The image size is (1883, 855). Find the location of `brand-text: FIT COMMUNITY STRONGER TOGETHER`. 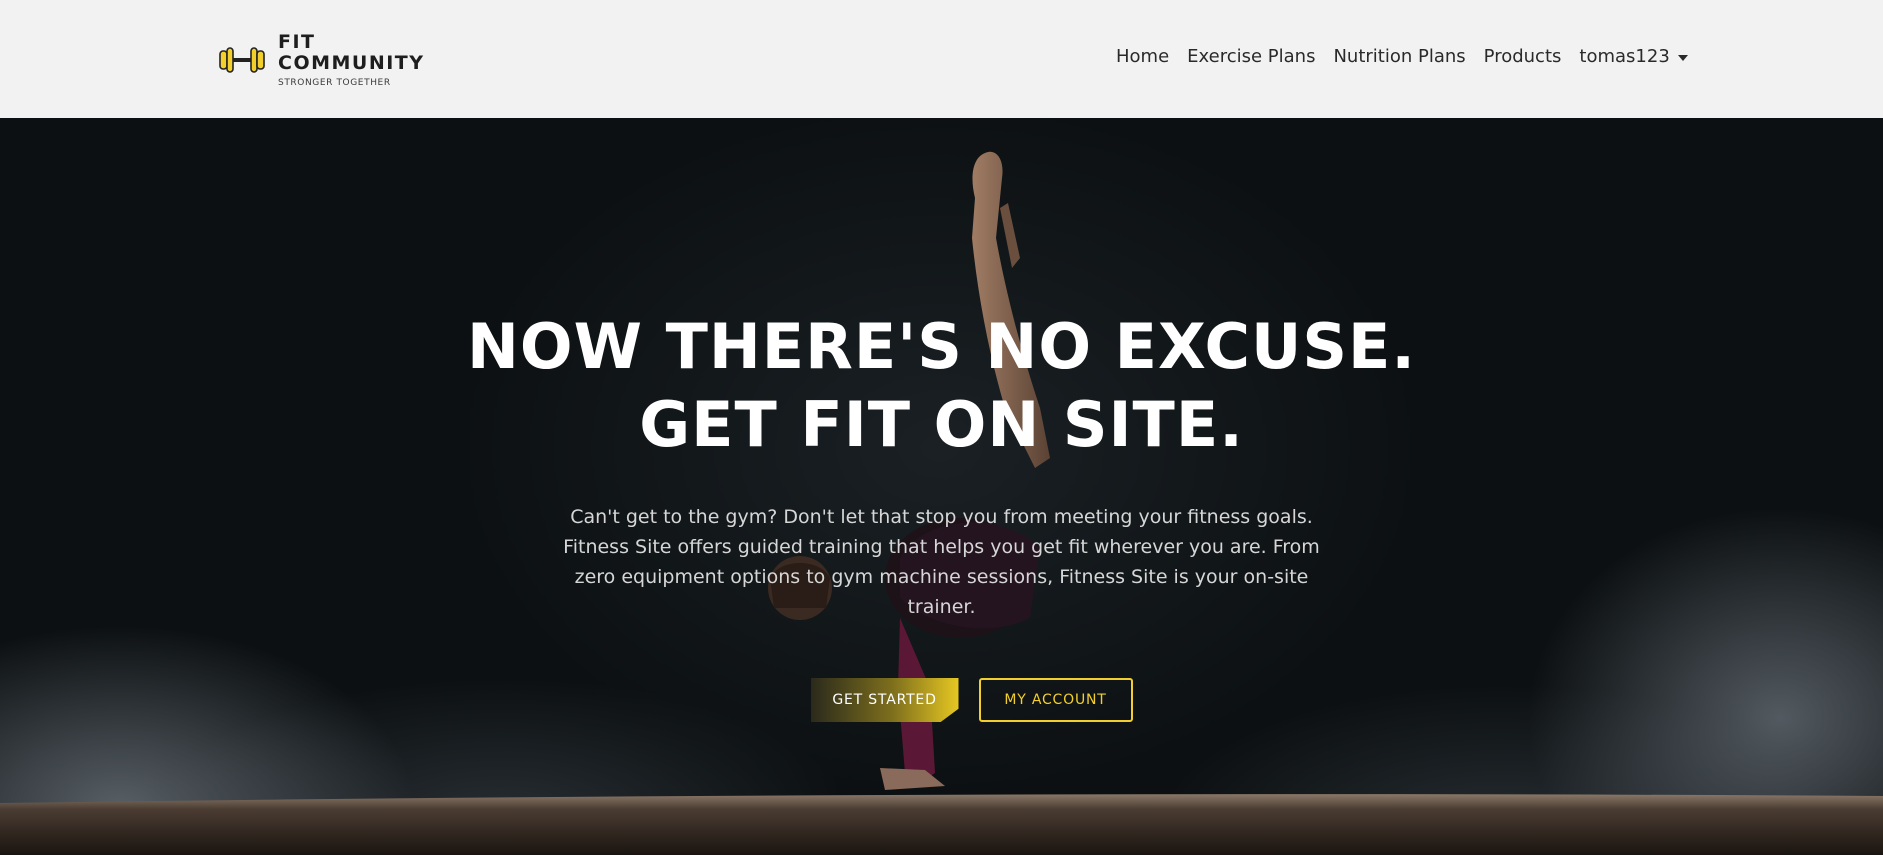

brand-text: FIT COMMUNITY STRONGER TOGETHER is located at coordinates (351, 60).